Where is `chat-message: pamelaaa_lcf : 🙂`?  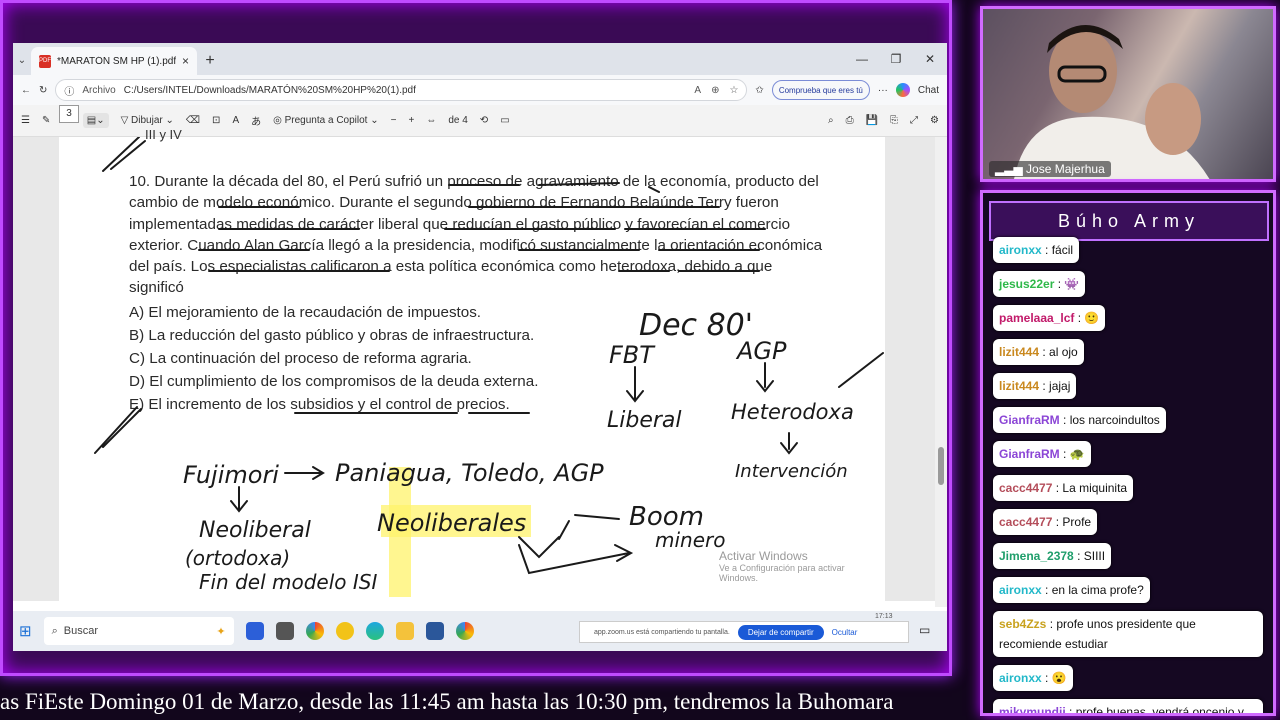 chat-message: pamelaaa_lcf : 🙂 is located at coordinates (1049, 318).